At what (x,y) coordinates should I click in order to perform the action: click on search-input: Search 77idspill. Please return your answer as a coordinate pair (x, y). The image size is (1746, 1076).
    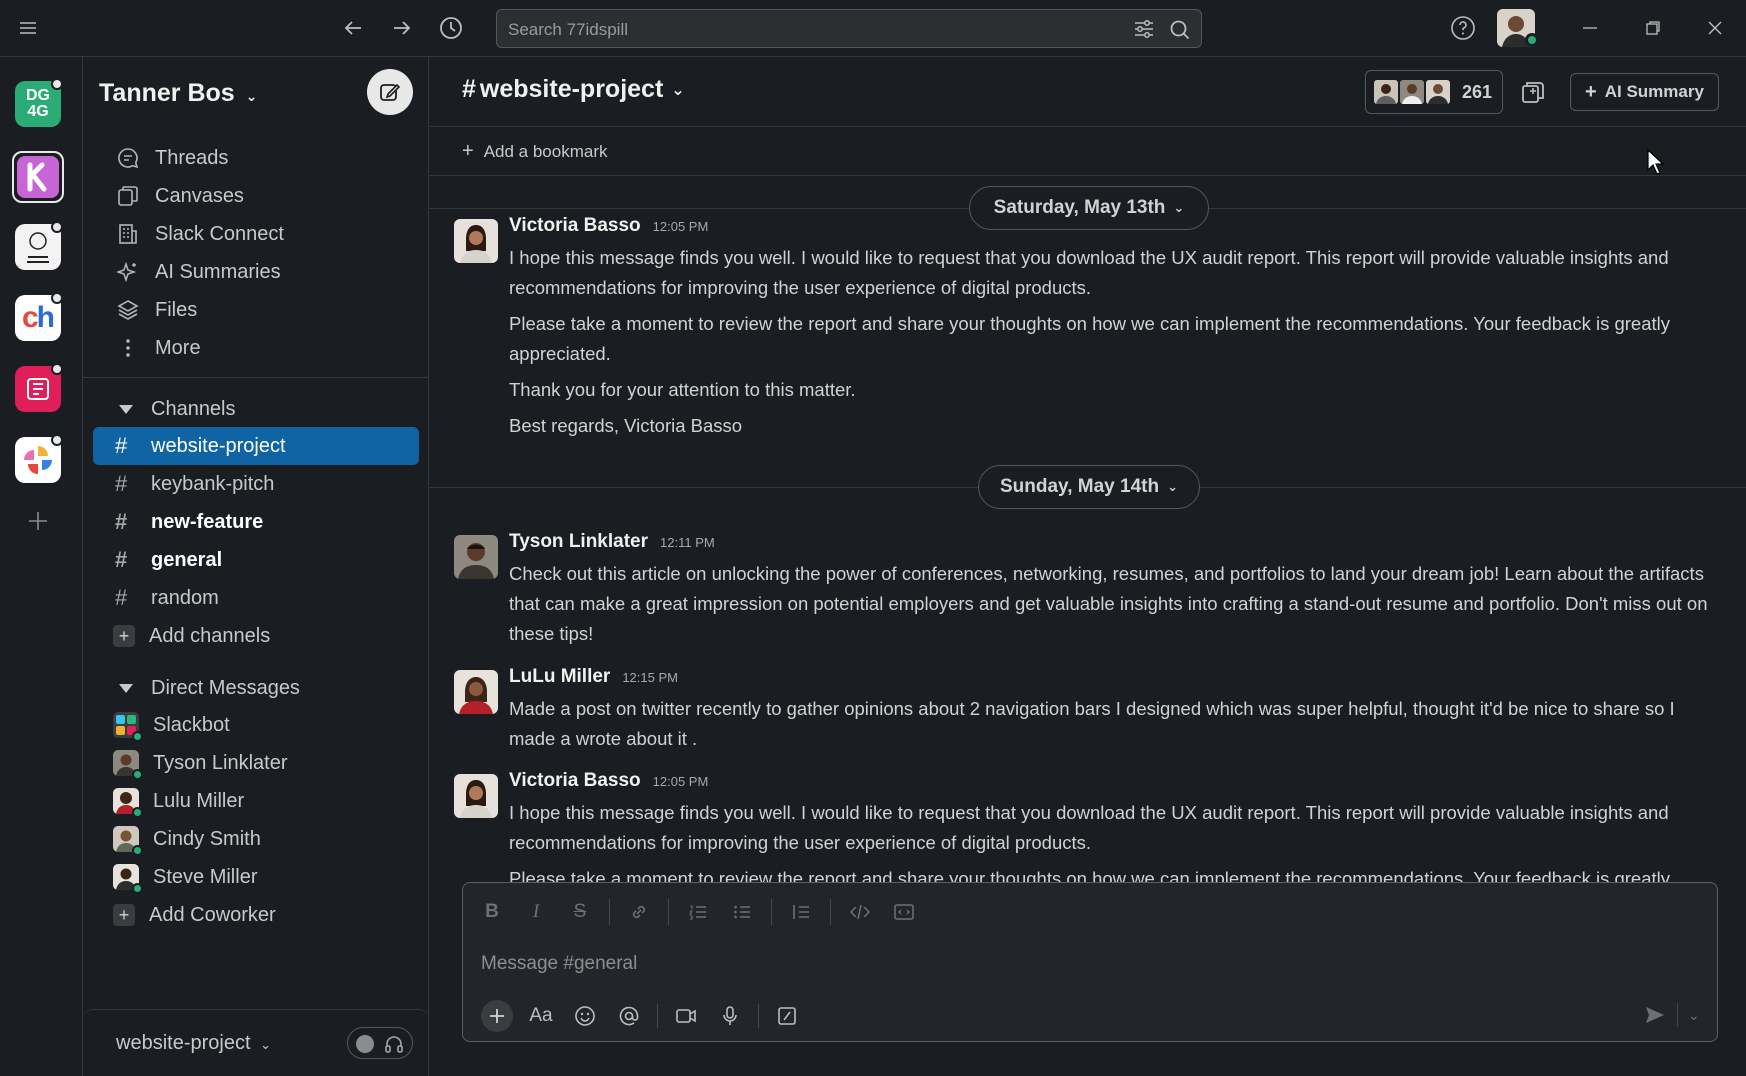
    Looking at the image, I should click on (849, 28).